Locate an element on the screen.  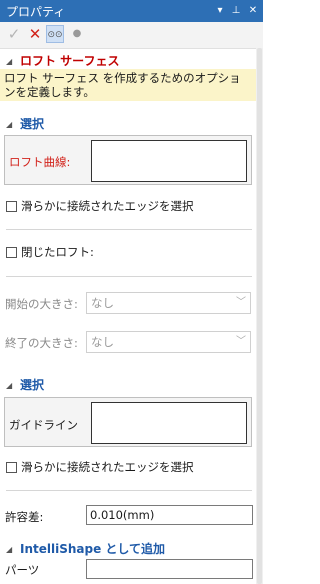
closed-loft-label: 閉じたロフト: is located at coordinates (57, 252).